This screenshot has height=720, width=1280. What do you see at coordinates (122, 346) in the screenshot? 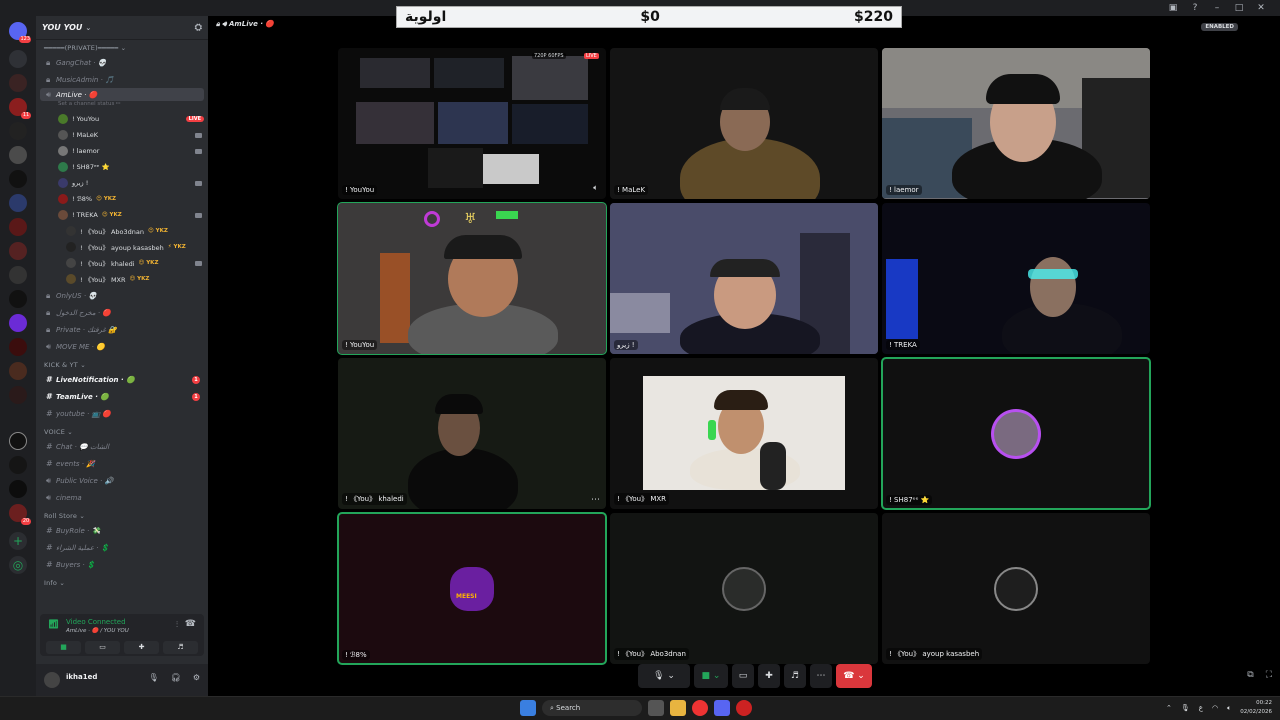
I see `channel-item: 🔊︎ MOVE ME · 🟡` at bounding box center [122, 346].